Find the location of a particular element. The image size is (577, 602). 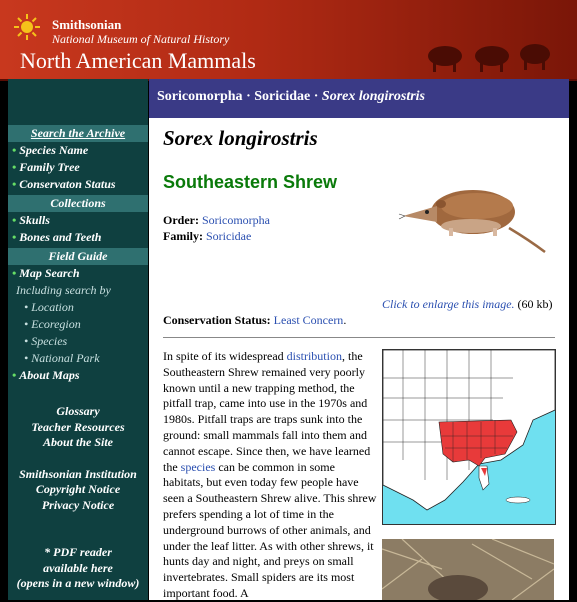

breadcrumb-family: Soricidae is located at coordinates (282, 96).